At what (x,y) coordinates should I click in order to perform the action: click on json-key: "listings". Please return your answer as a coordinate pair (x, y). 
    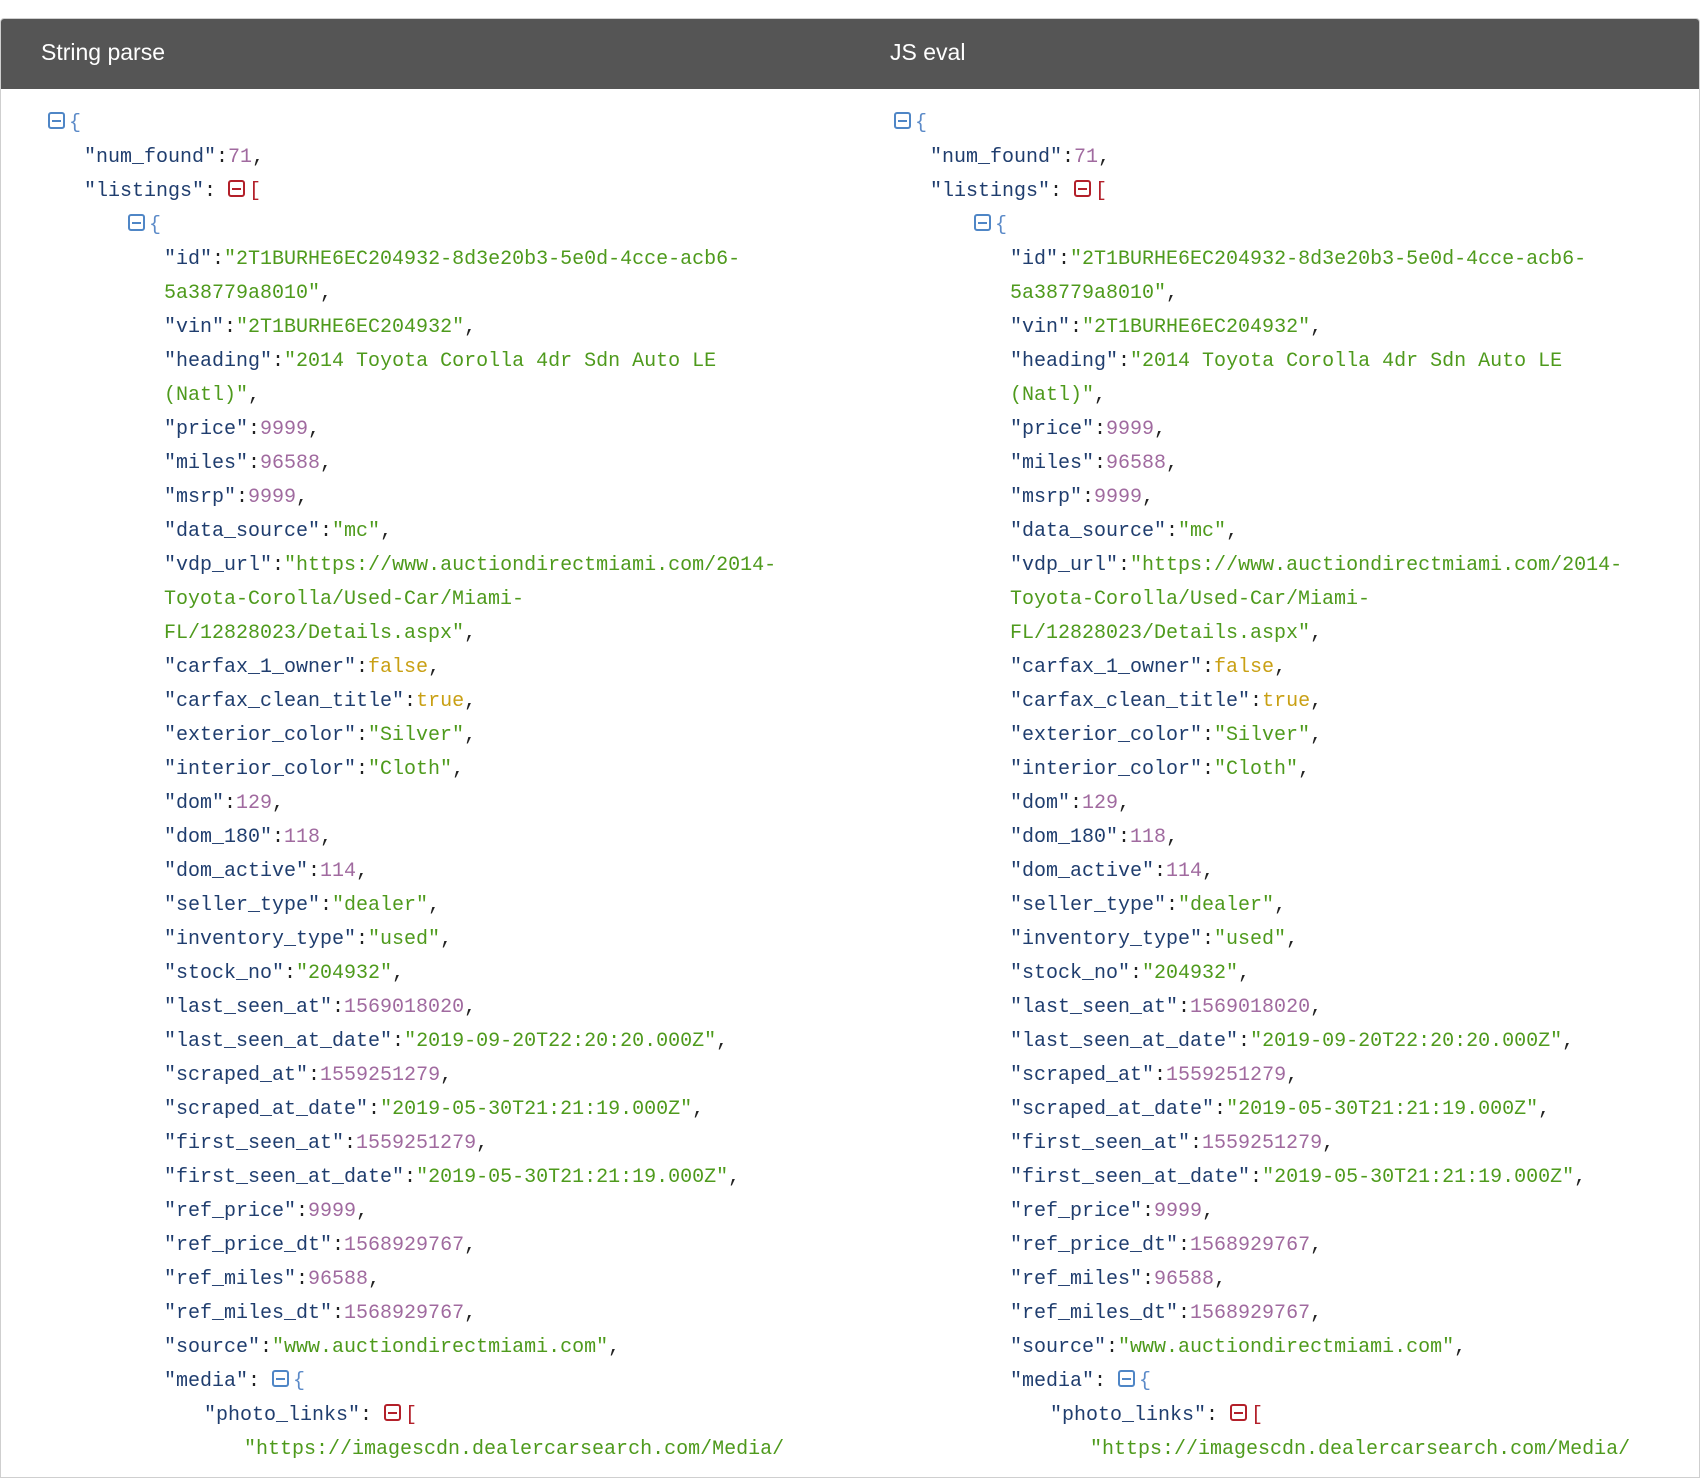
    Looking at the image, I should click on (990, 191).